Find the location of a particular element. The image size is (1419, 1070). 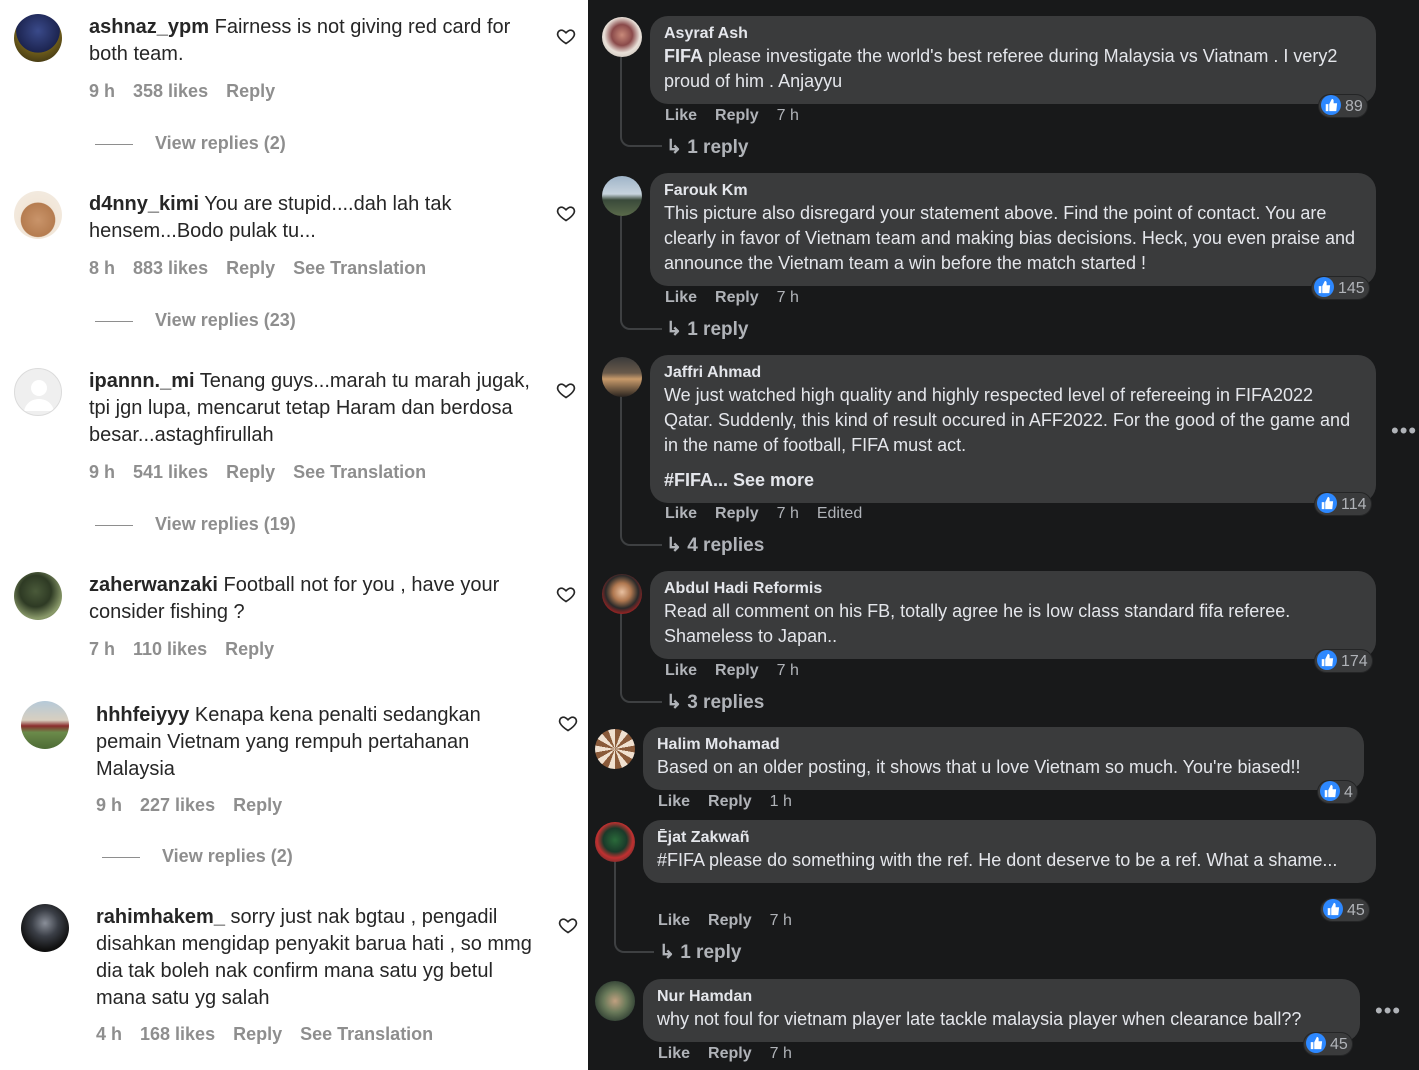

view-replies-button: View replies (23) is located at coordinates (195, 320).